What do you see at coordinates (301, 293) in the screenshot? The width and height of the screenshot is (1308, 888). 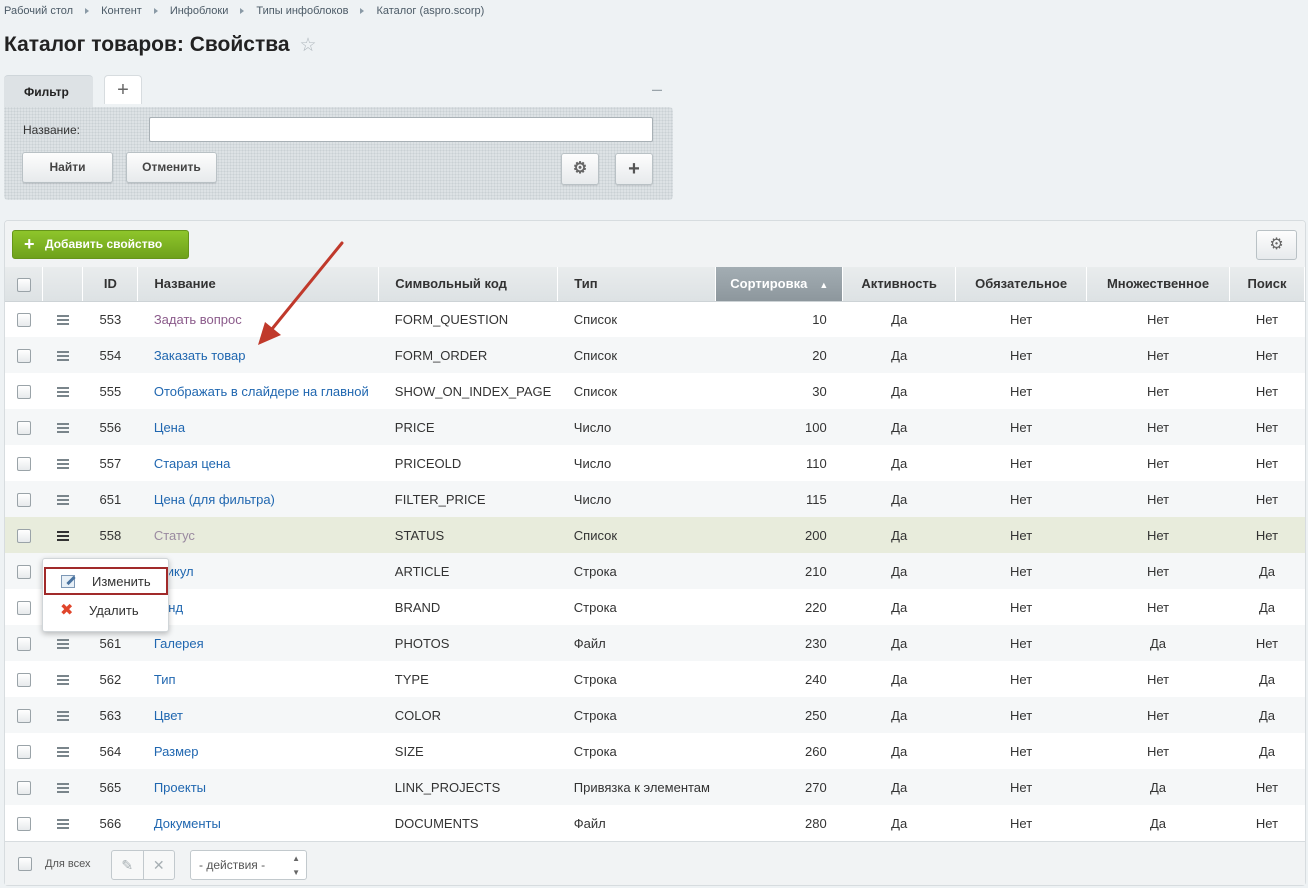 I see `annotation-arrow` at bounding box center [301, 293].